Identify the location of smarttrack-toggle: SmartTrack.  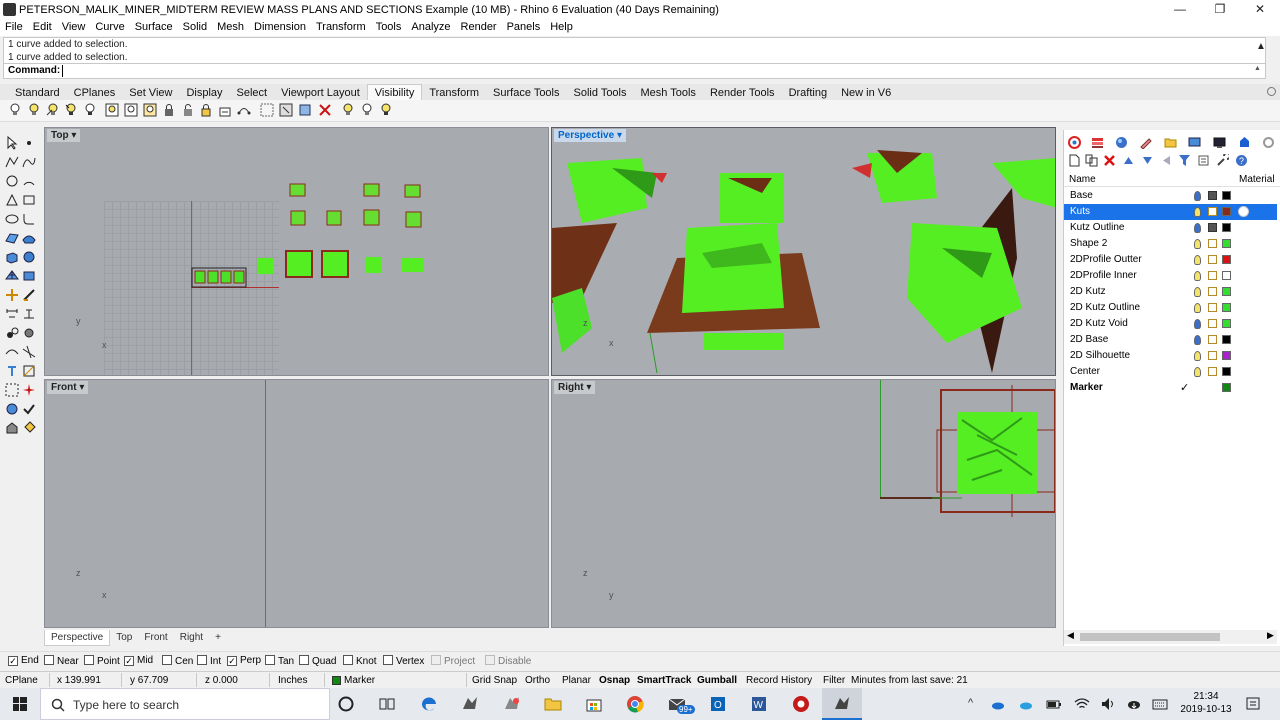
(664, 680).